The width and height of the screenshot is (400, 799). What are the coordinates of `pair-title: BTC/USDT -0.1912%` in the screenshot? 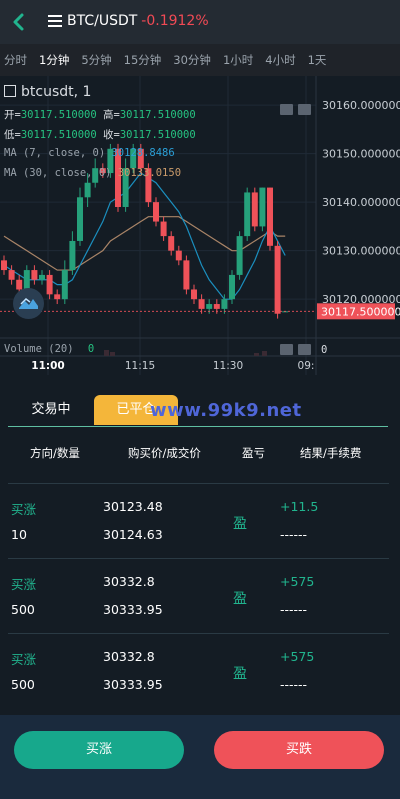 It's located at (138, 21).